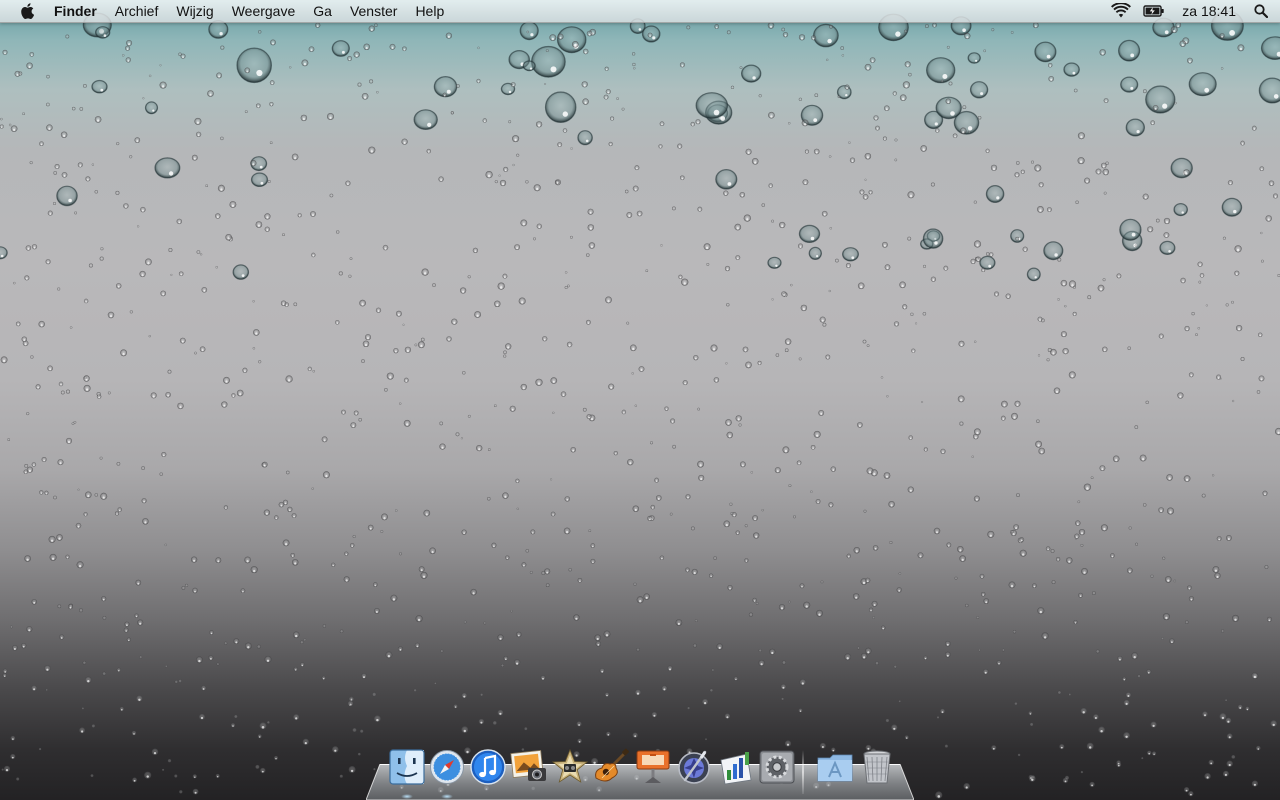 Image resolution: width=1280 pixels, height=800 pixels. What do you see at coordinates (694, 767) in the screenshot?
I see `aperture-icon` at bounding box center [694, 767].